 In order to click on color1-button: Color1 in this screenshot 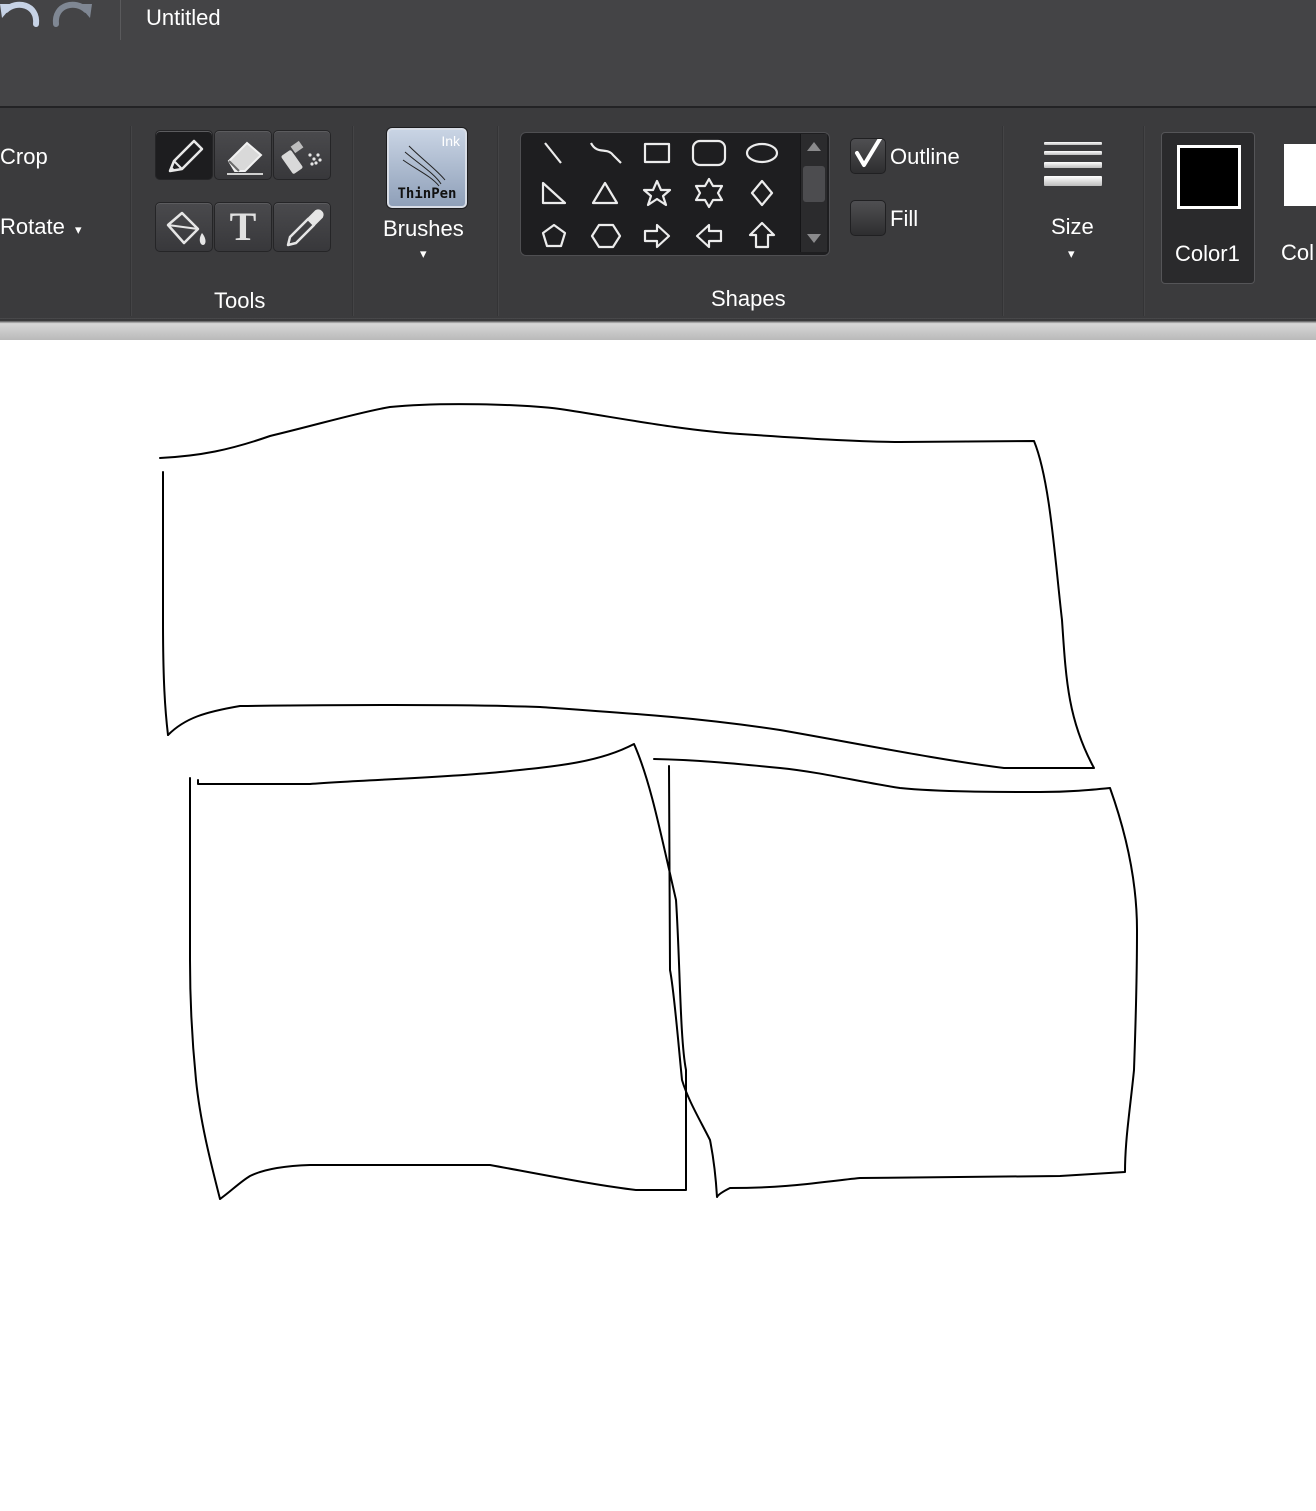, I will do `click(1208, 208)`.